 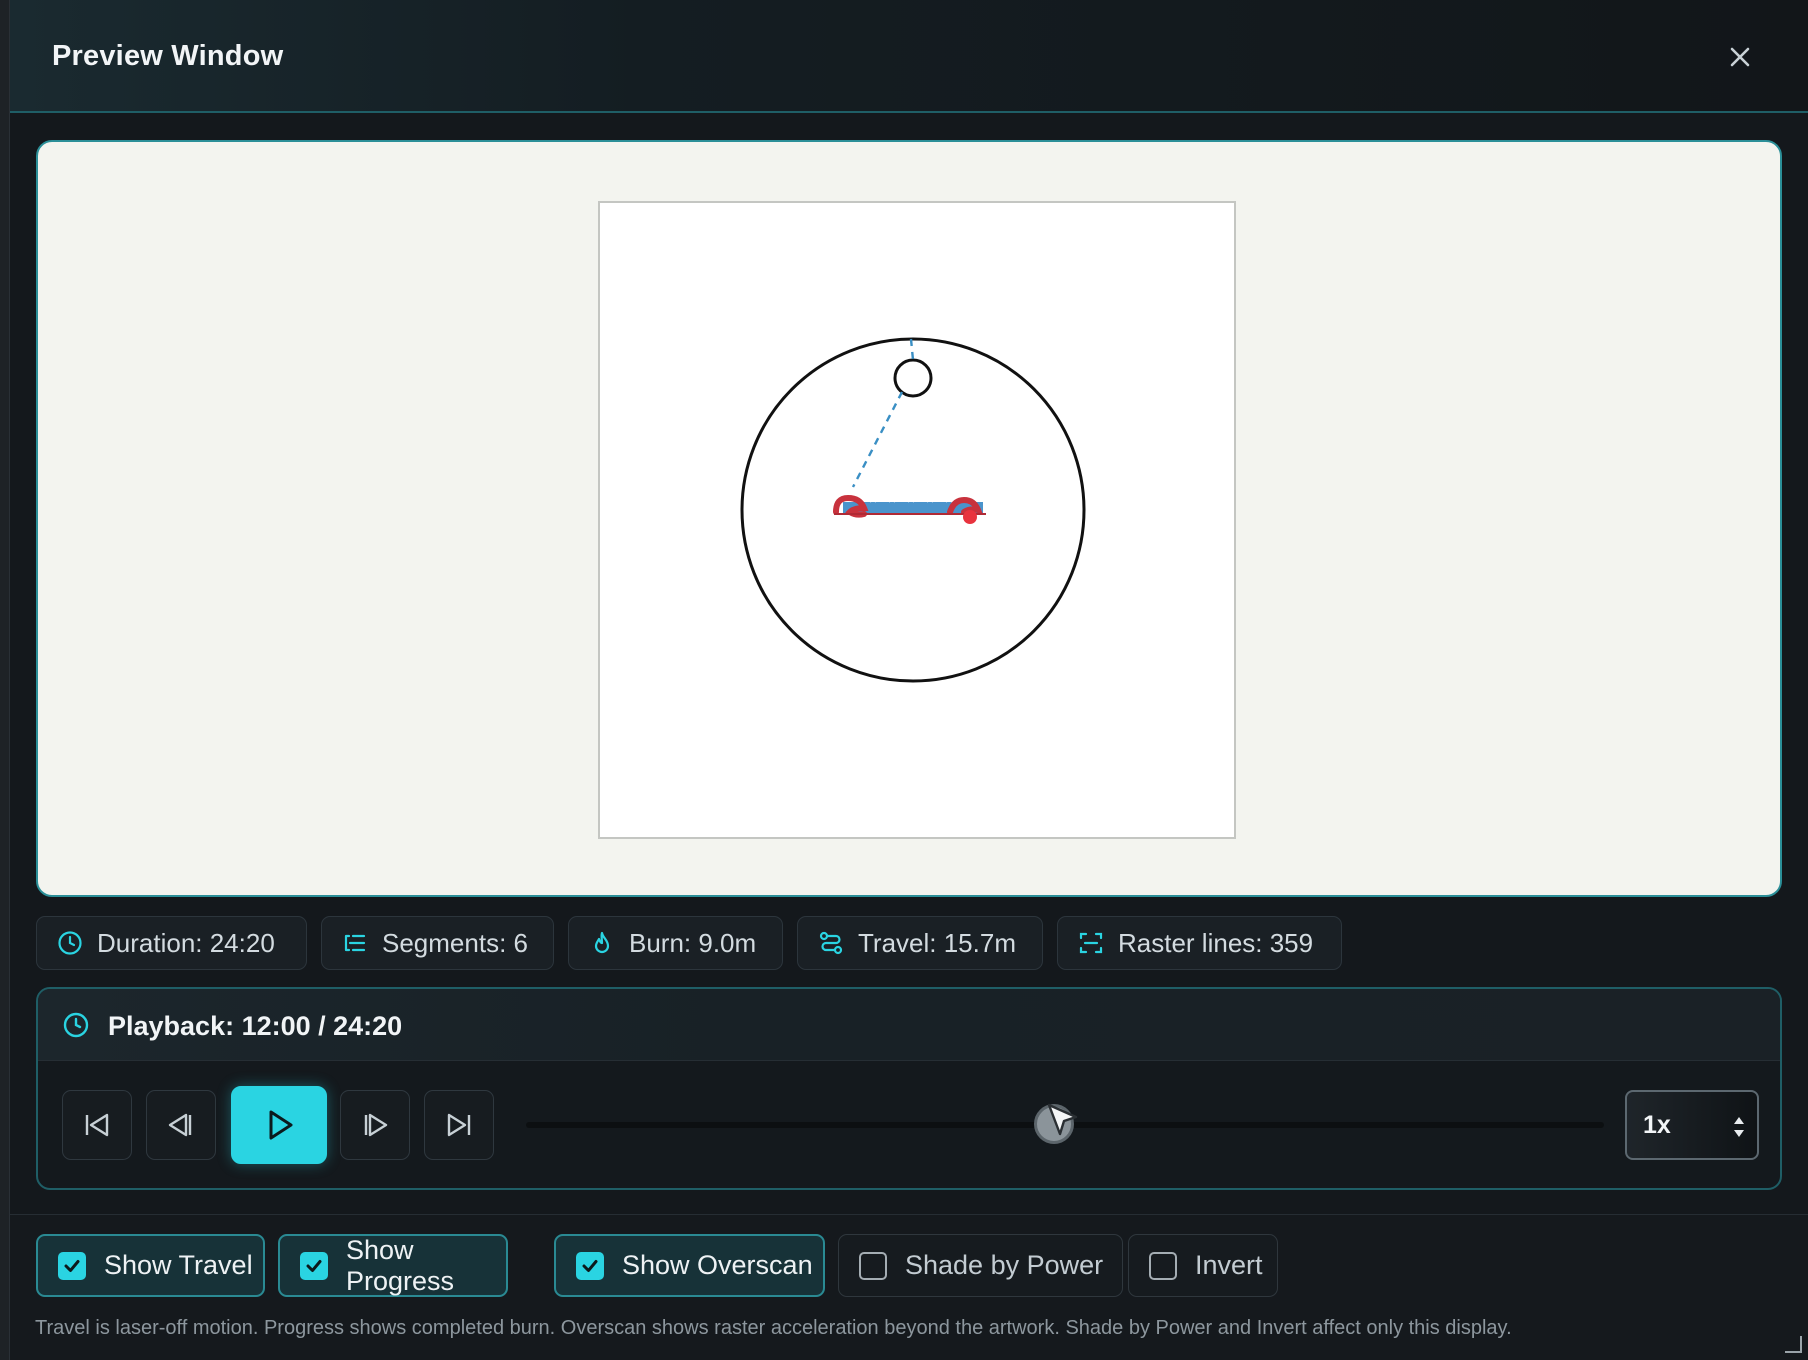 What do you see at coordinates (1739, 1127) in the screenshot?
I see `select-arrows-icon` at bounding box center [1739, 1127].